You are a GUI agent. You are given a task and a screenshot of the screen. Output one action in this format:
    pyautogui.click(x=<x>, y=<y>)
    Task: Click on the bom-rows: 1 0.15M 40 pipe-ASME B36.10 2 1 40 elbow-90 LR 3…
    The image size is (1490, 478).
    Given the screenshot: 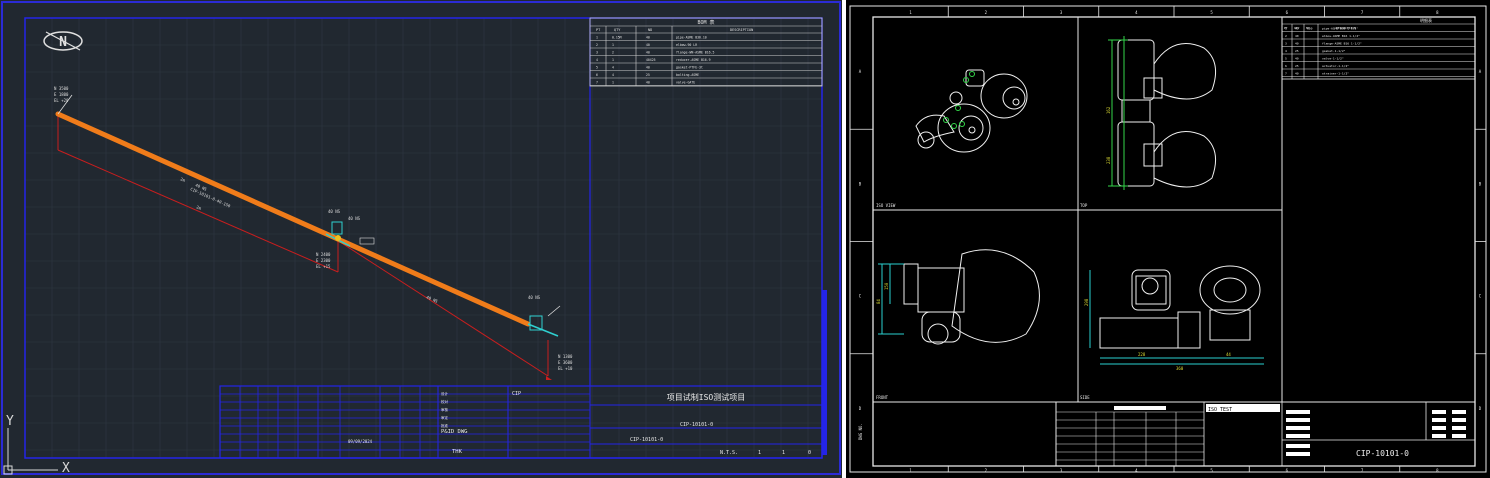 What is the action you would take?
    pyautogui.click(x=706, y=61)
    